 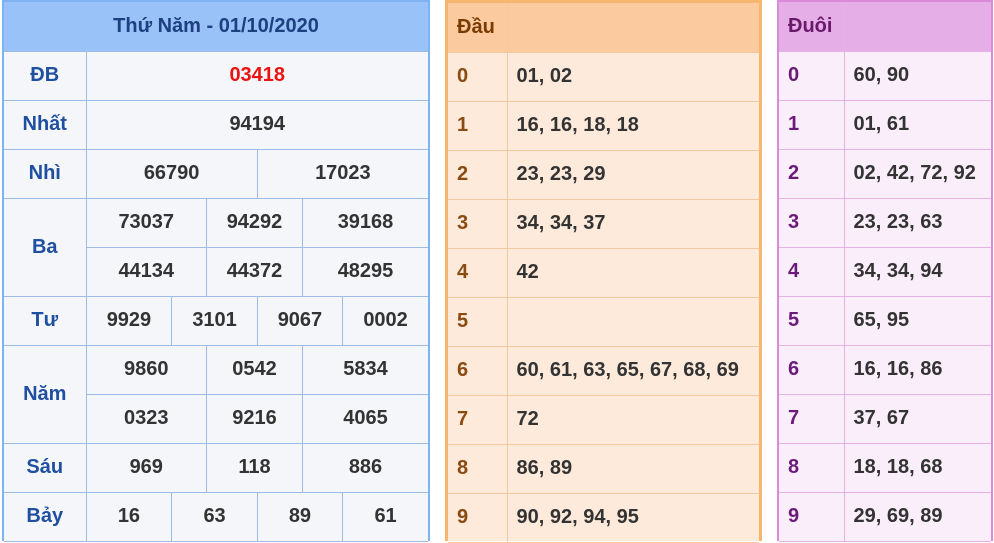 I want to click on duoi-row: 7 37, 67, so click(x=885, y=419).